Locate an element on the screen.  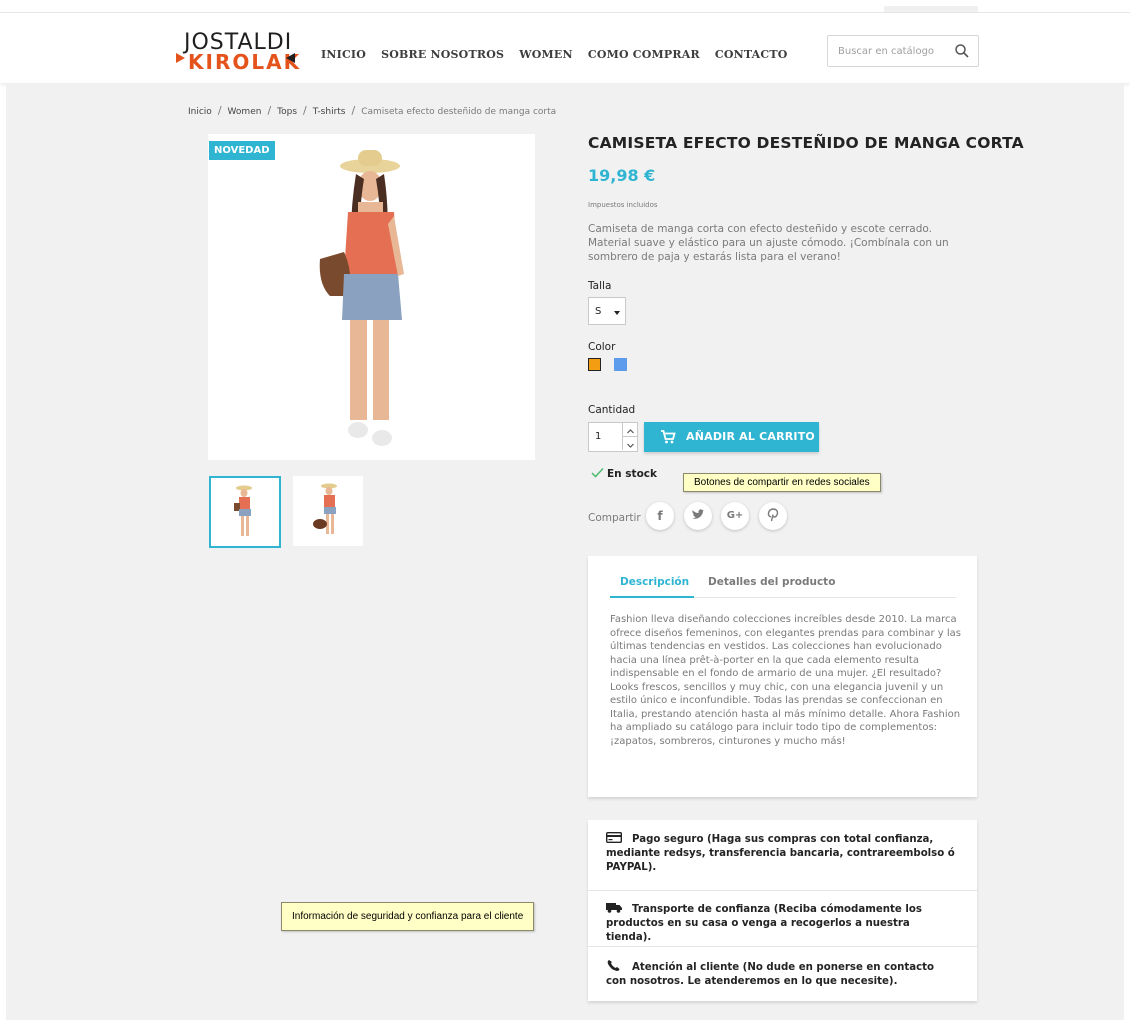
breadcrumb-link-inicio: Inicio is located at coordinates (200, 112).